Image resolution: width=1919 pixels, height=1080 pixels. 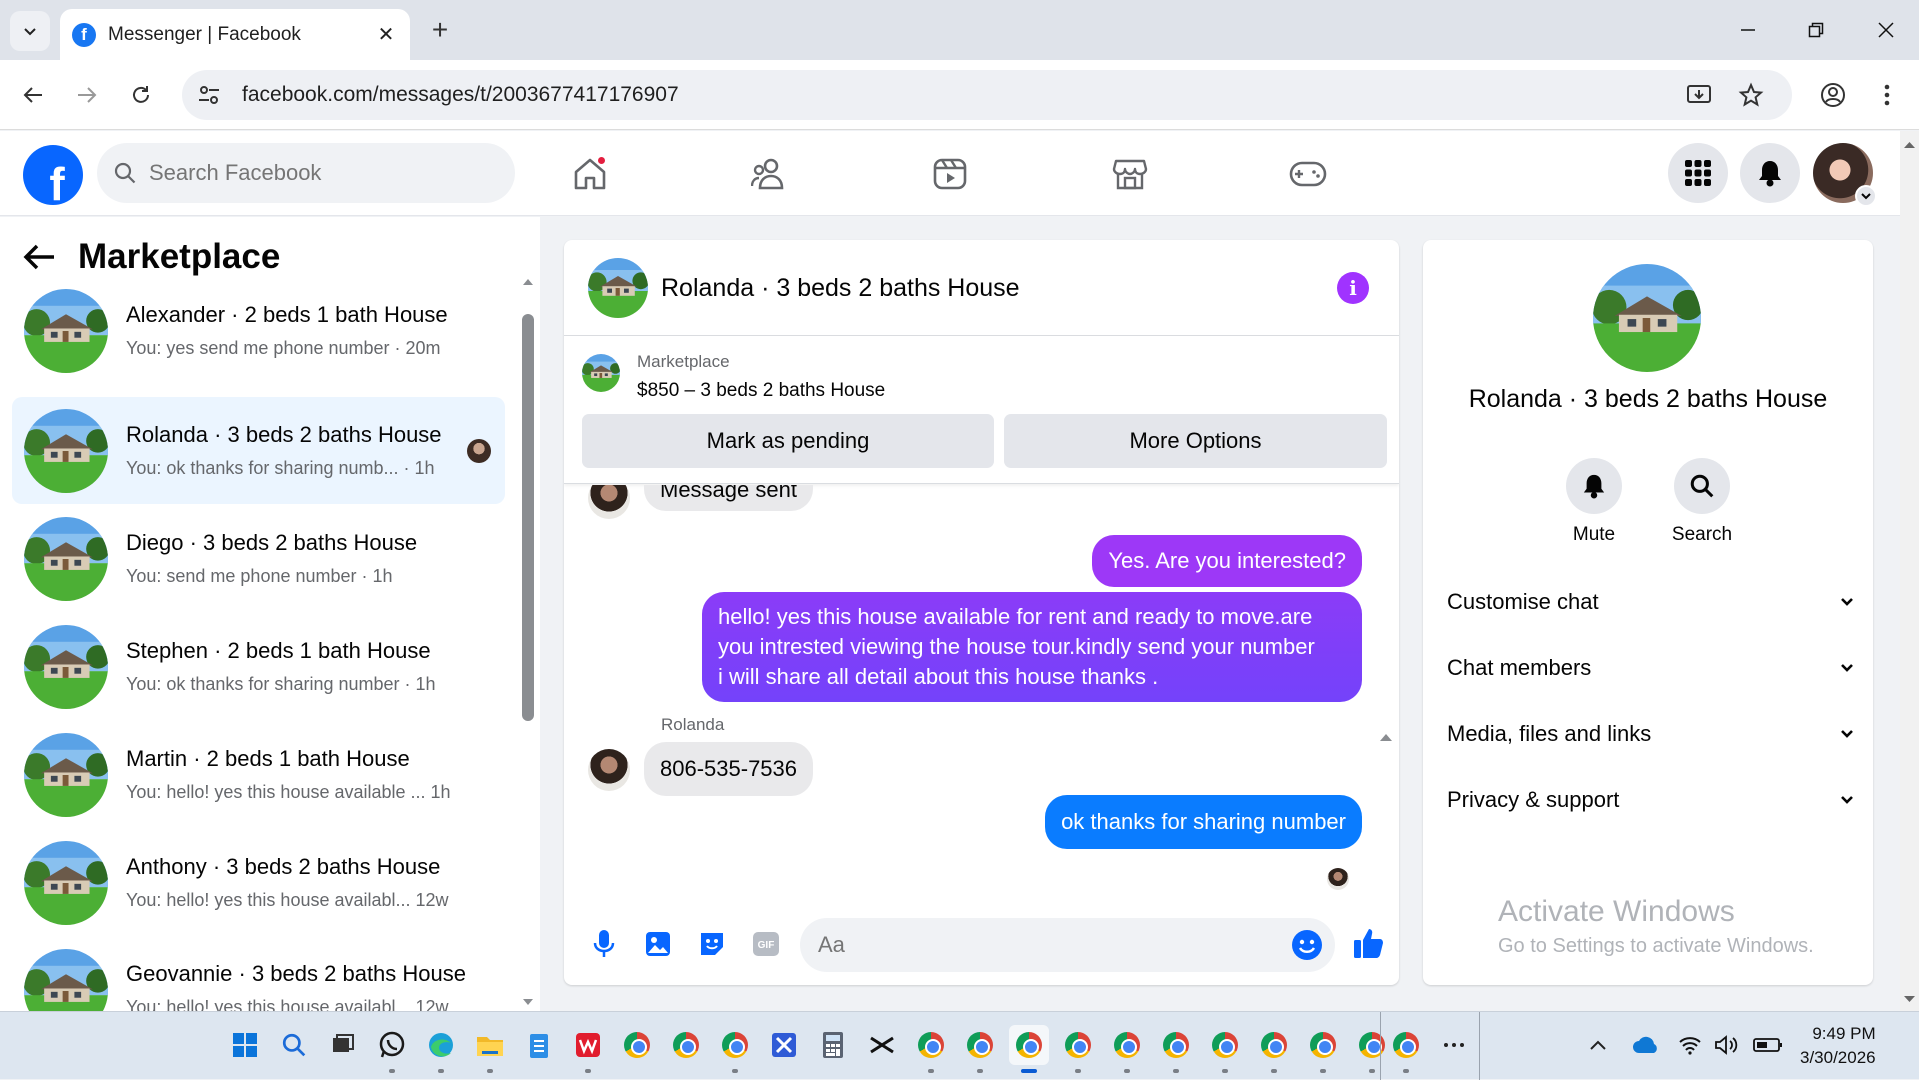 I want to click on chat-thumbnail, so click(x=618, y=288).